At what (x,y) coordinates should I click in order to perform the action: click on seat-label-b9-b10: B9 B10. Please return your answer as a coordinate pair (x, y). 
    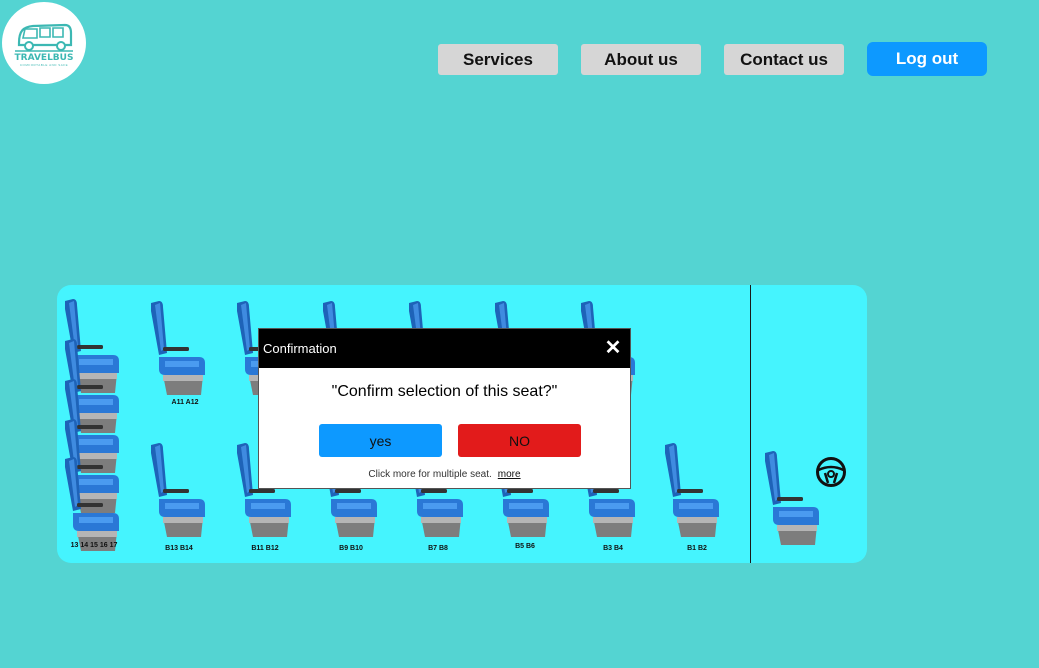
    Looking at the image, I should click on (351, 548).